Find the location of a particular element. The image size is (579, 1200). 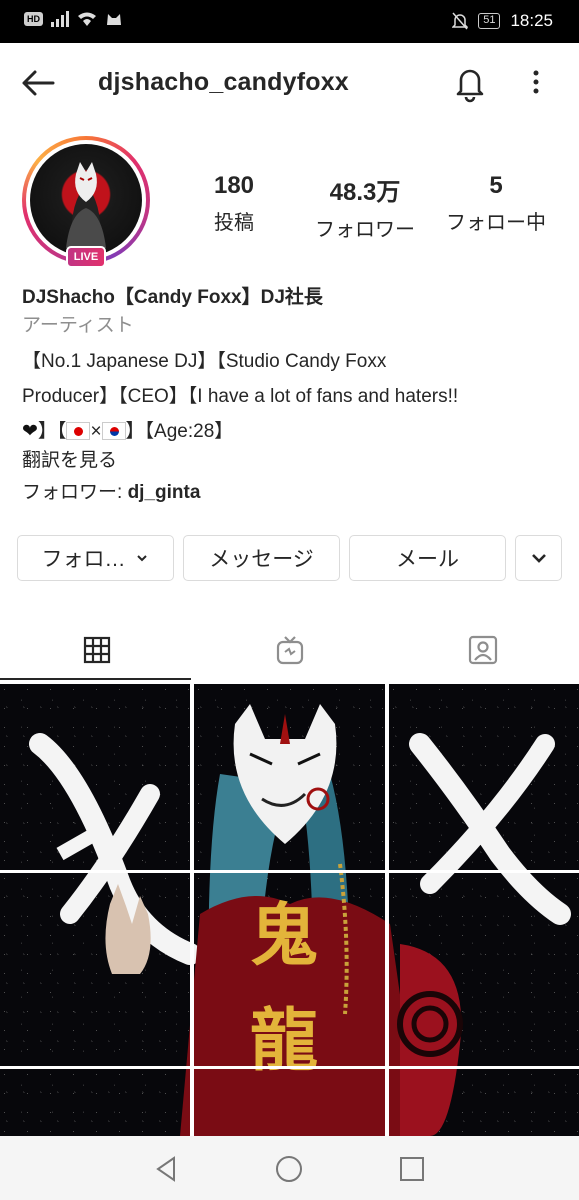

username-title: djshacho_candyfoxx is located at coordinates (223, 82).